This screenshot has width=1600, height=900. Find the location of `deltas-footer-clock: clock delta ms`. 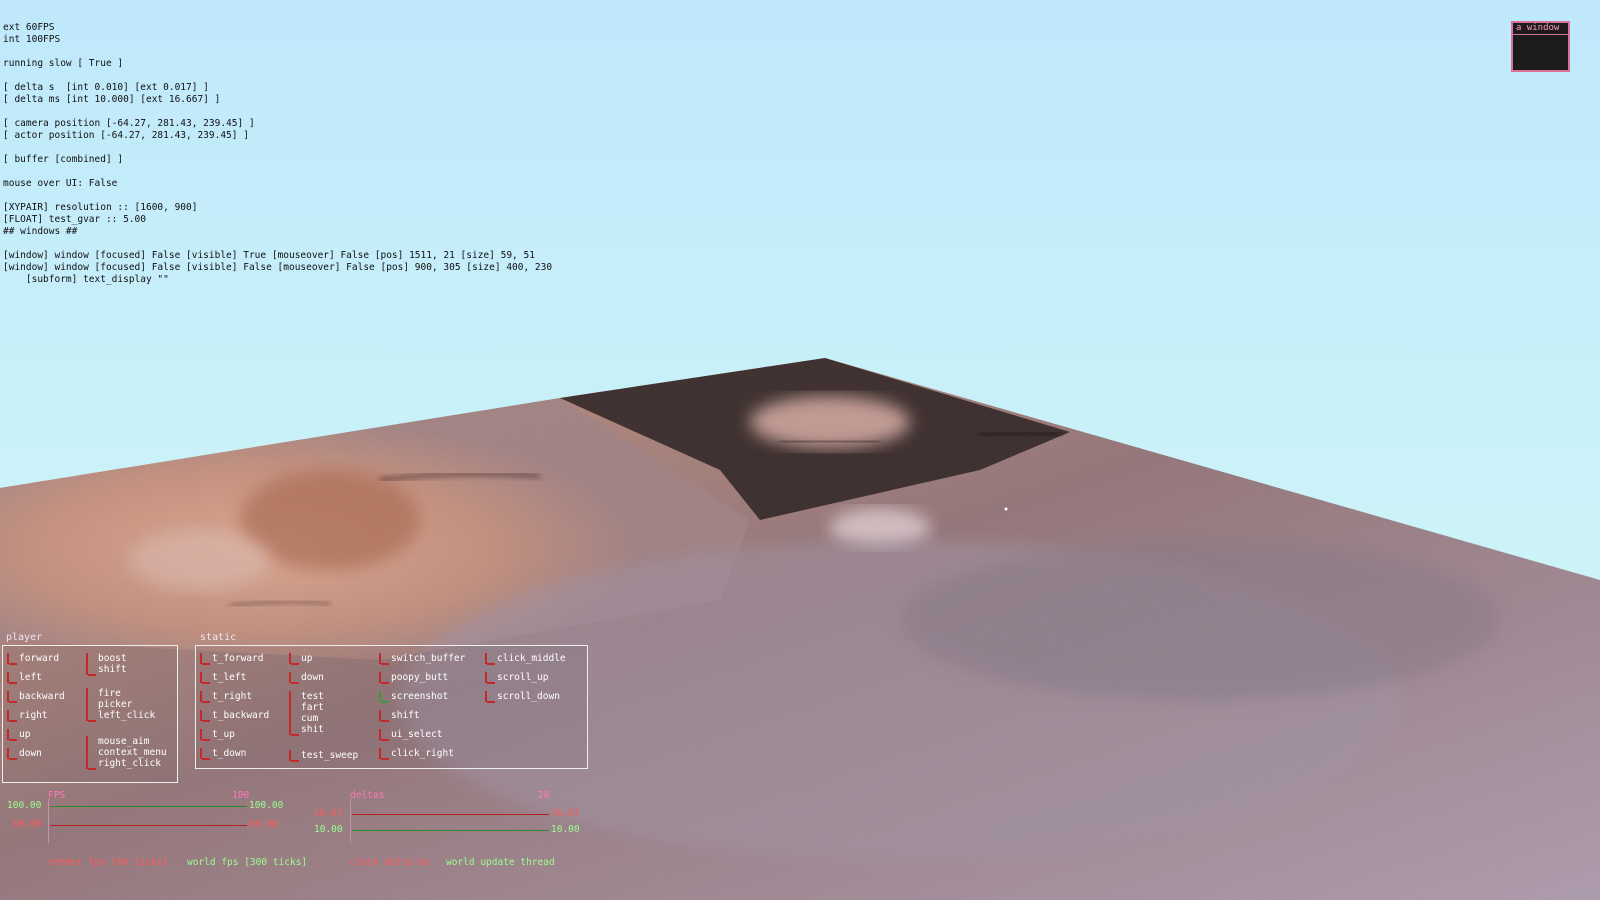

deltas-footer-clock: clock delta ms is located at coordinates (390, 862).